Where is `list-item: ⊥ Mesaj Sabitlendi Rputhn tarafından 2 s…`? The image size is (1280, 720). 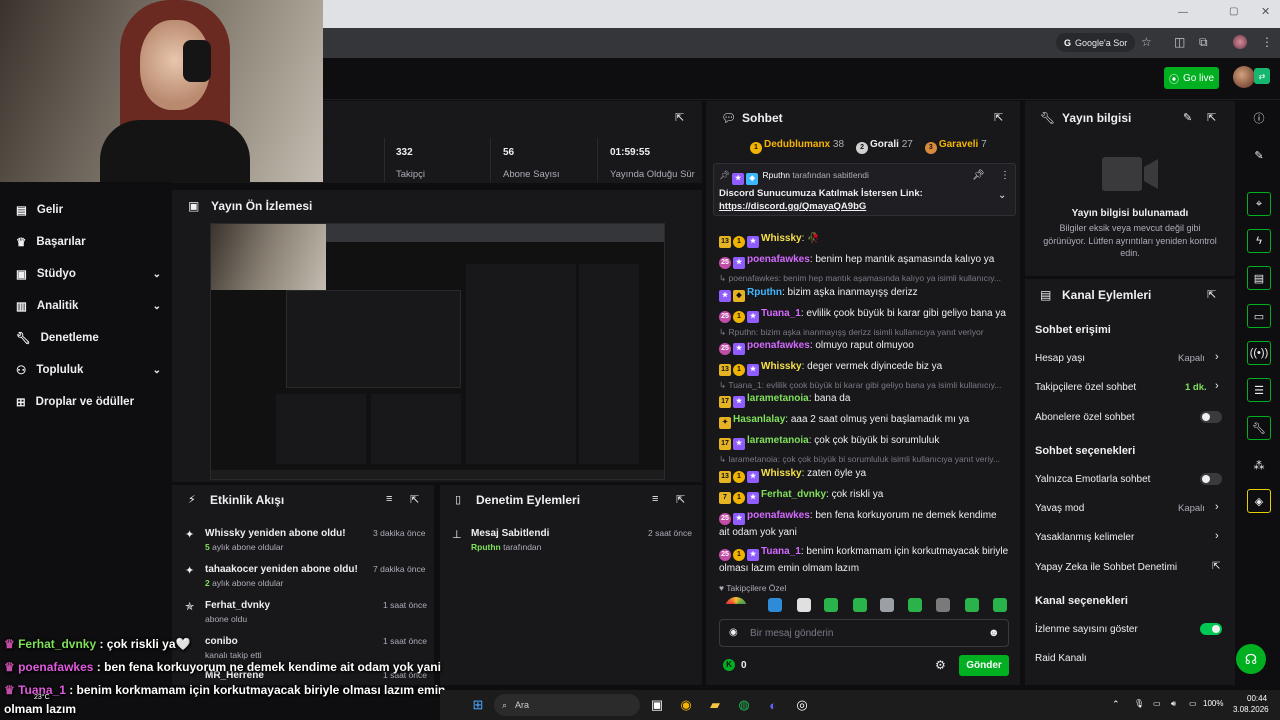 list-item: ⊥ Mesaj Sabitlendi Rputhn tarafından 2 s… is located at coordinates (571, 539).